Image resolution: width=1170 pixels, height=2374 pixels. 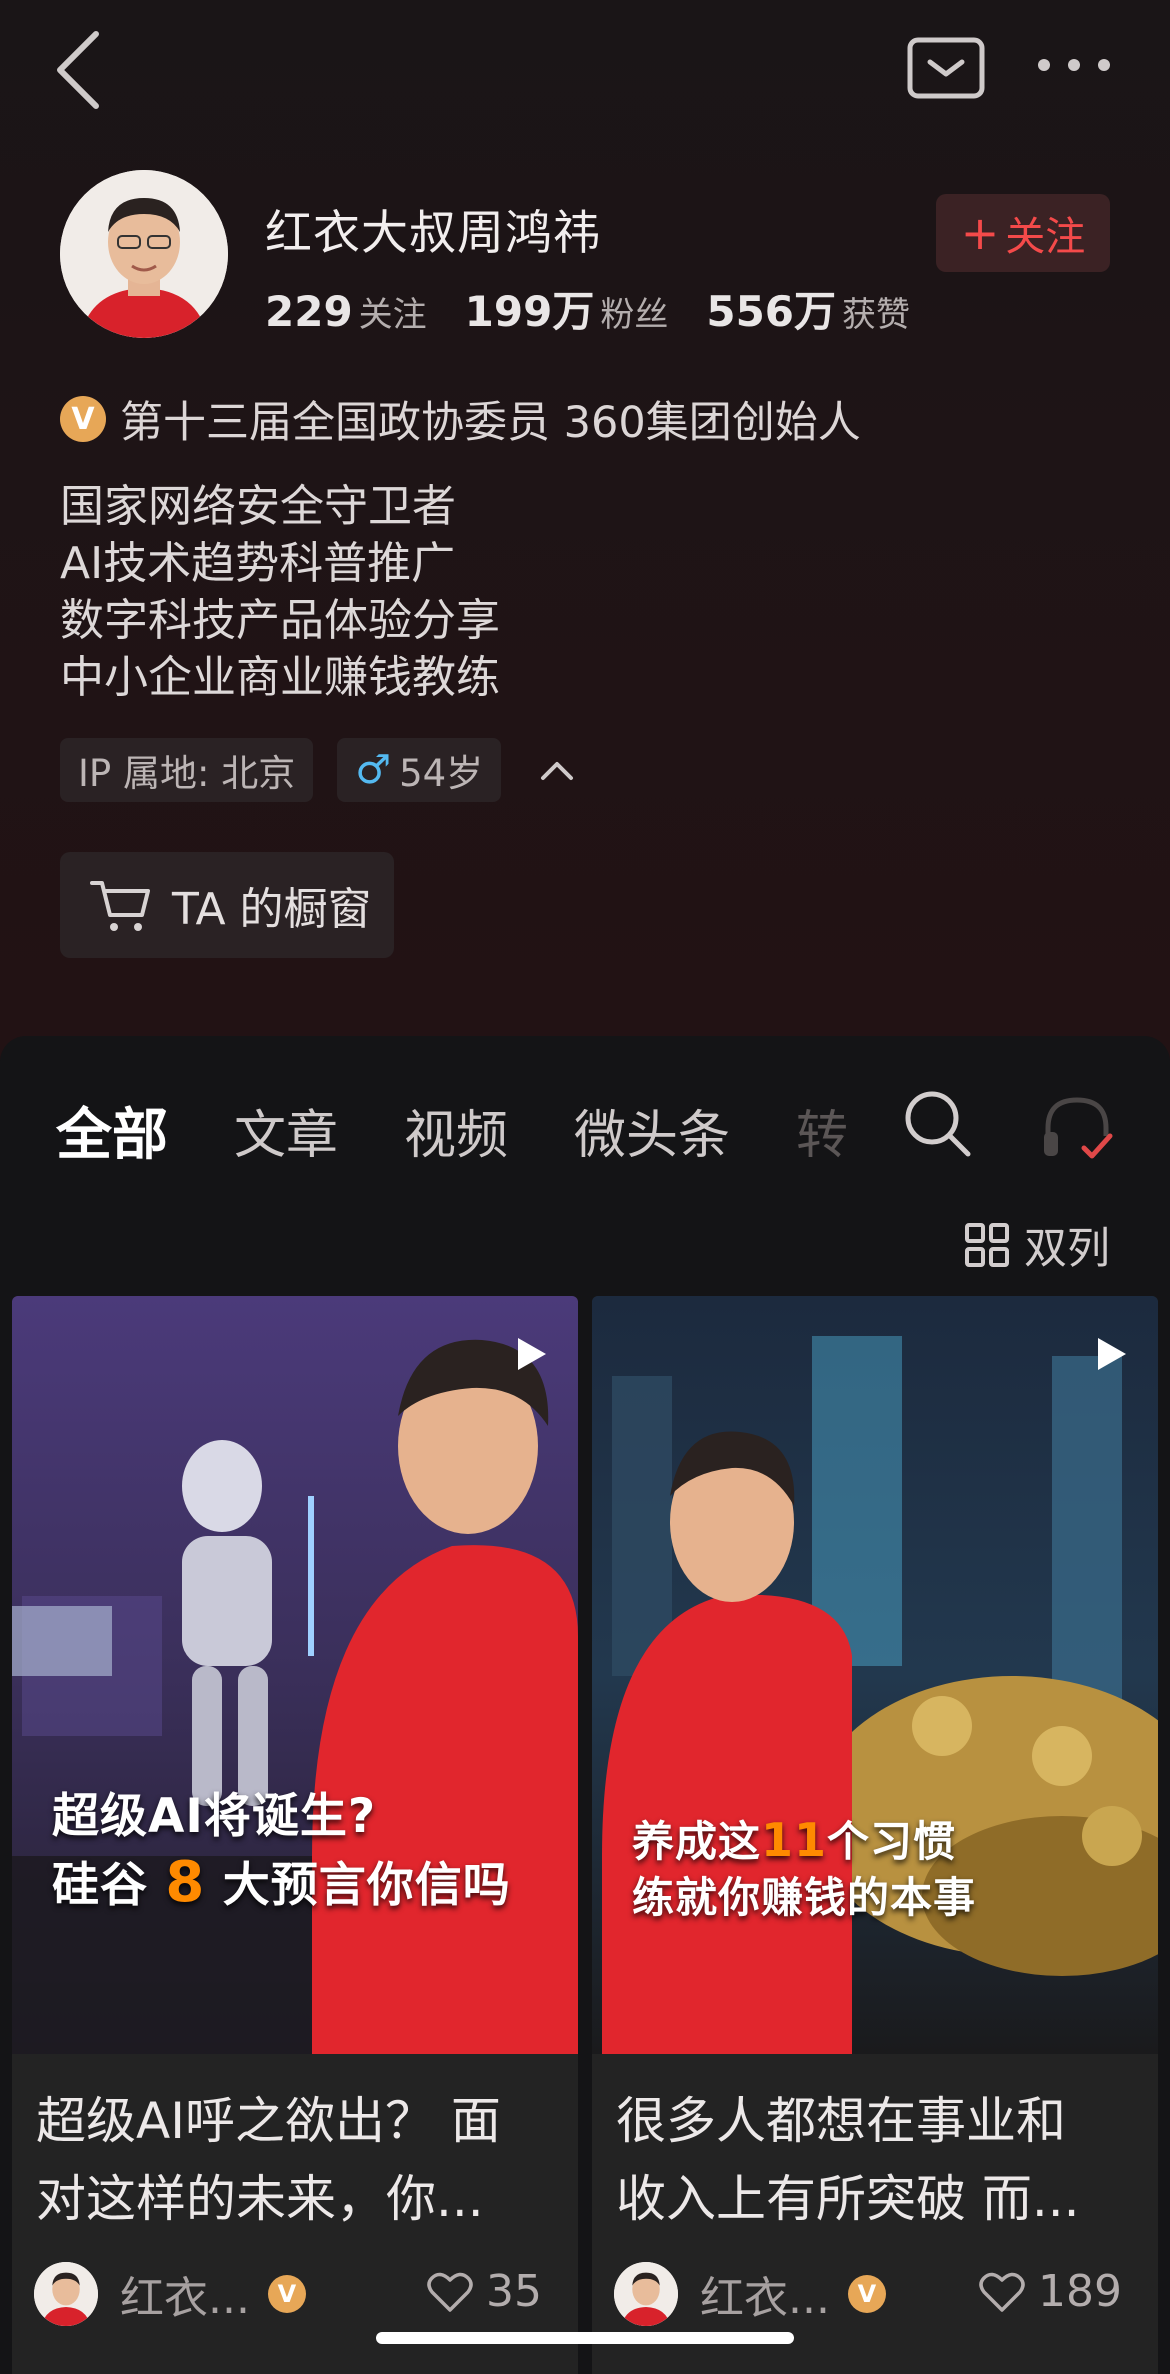 I want to click on caption-line: 超级AI呼之欲出？ 面, so click(x=268, y=2121).